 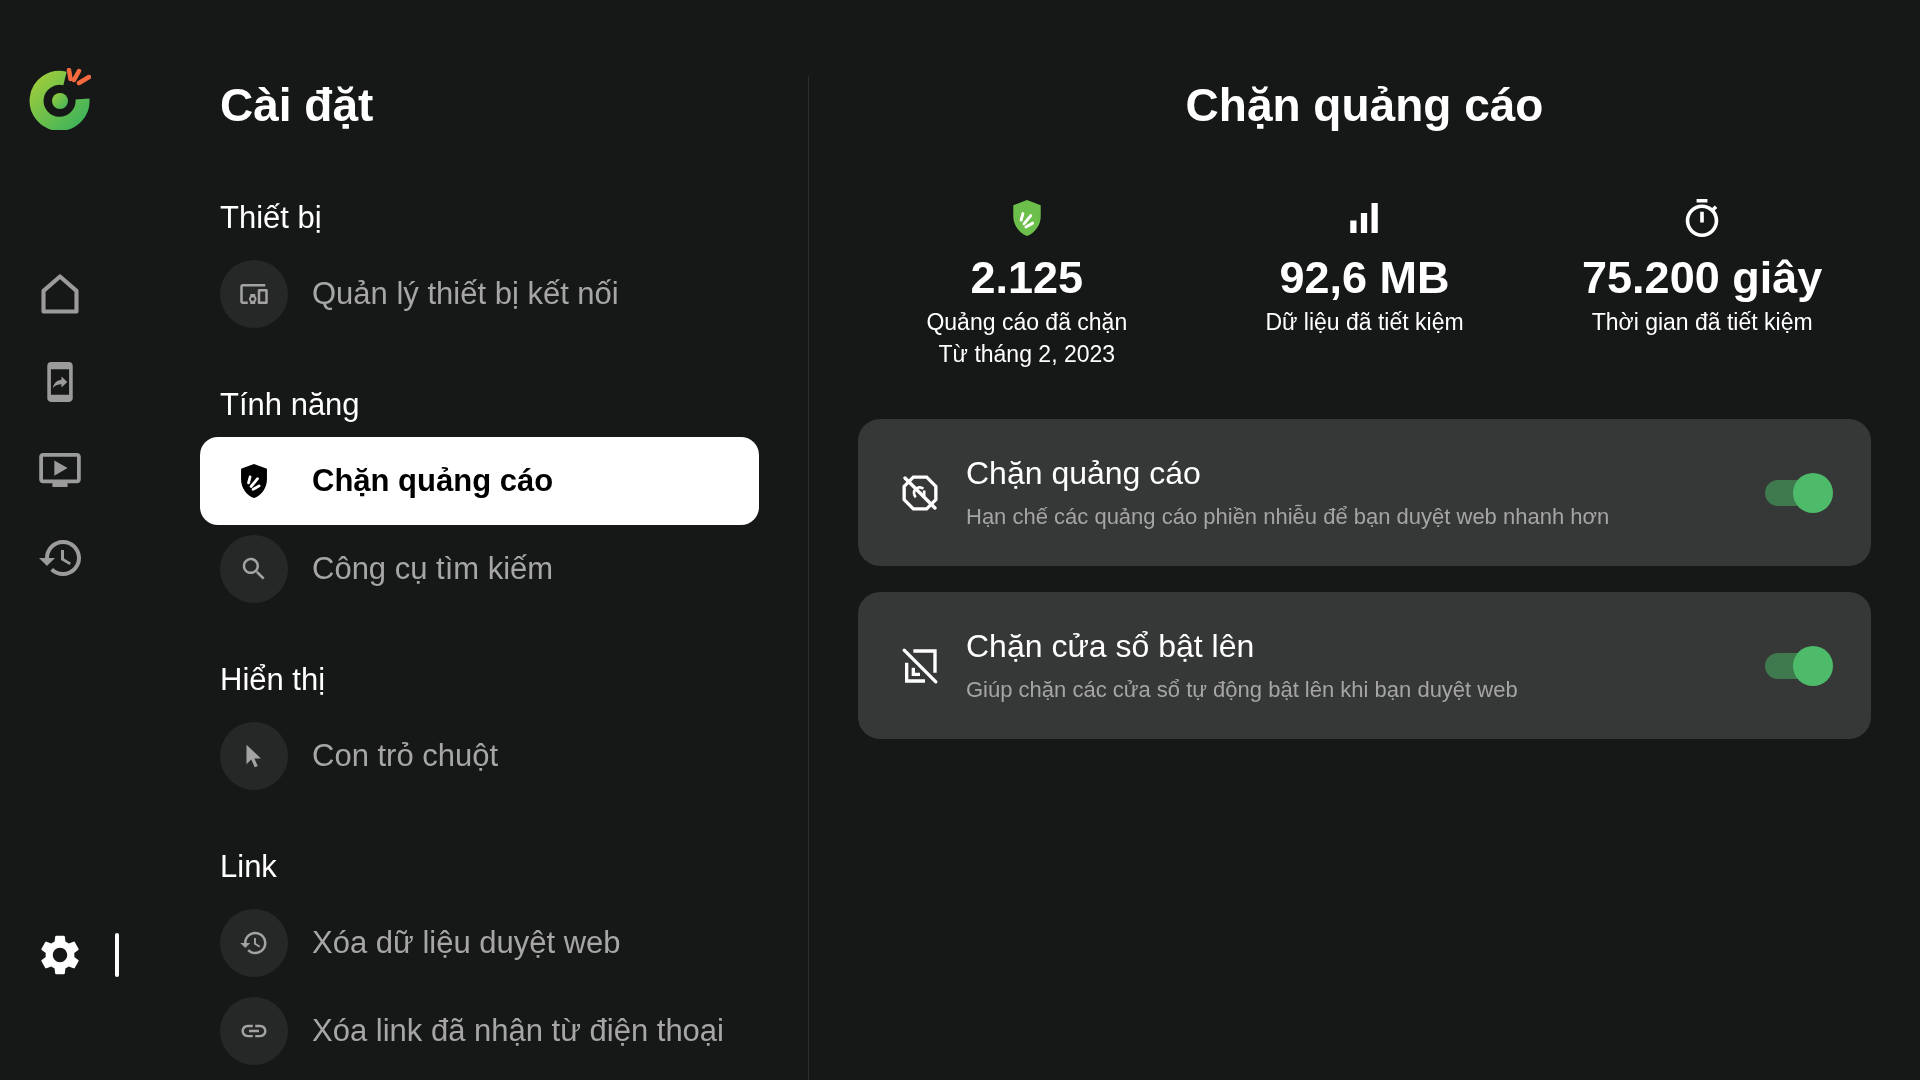 I want to click on section-heading: Tính năng, so click(x=290, y=405).